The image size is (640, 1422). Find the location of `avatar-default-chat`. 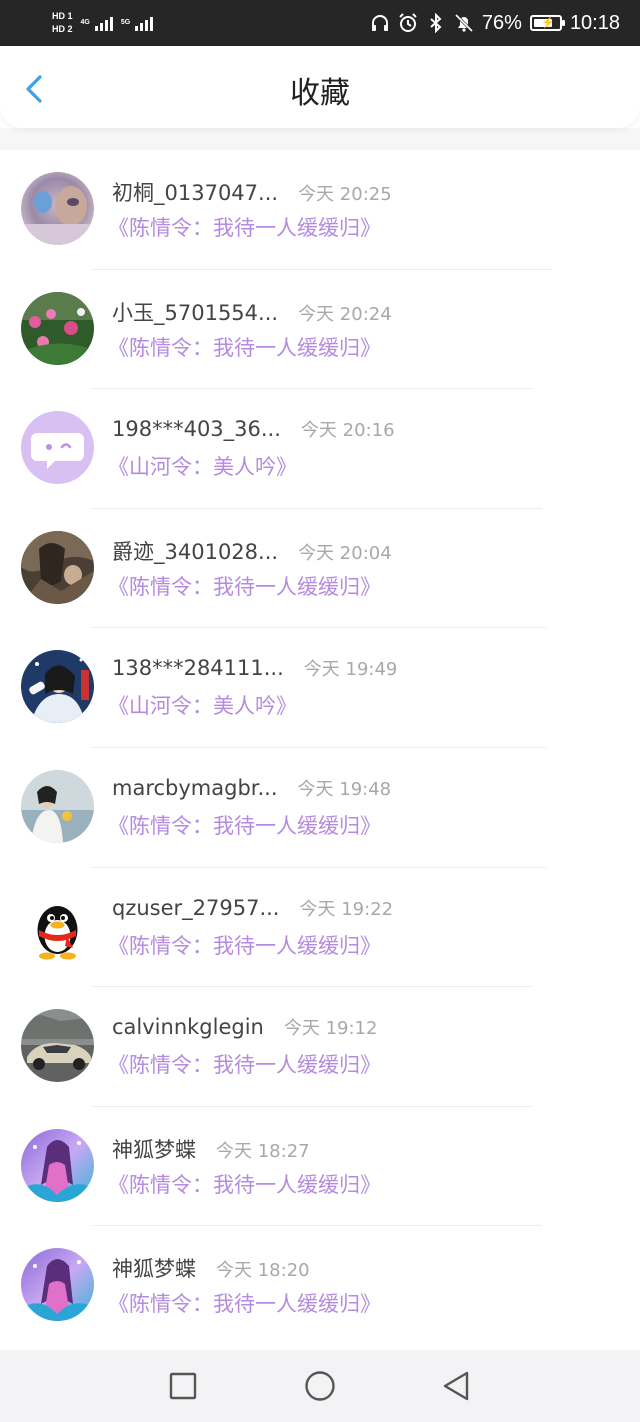

avatar-default-chat is located at coordinates (57, 448).